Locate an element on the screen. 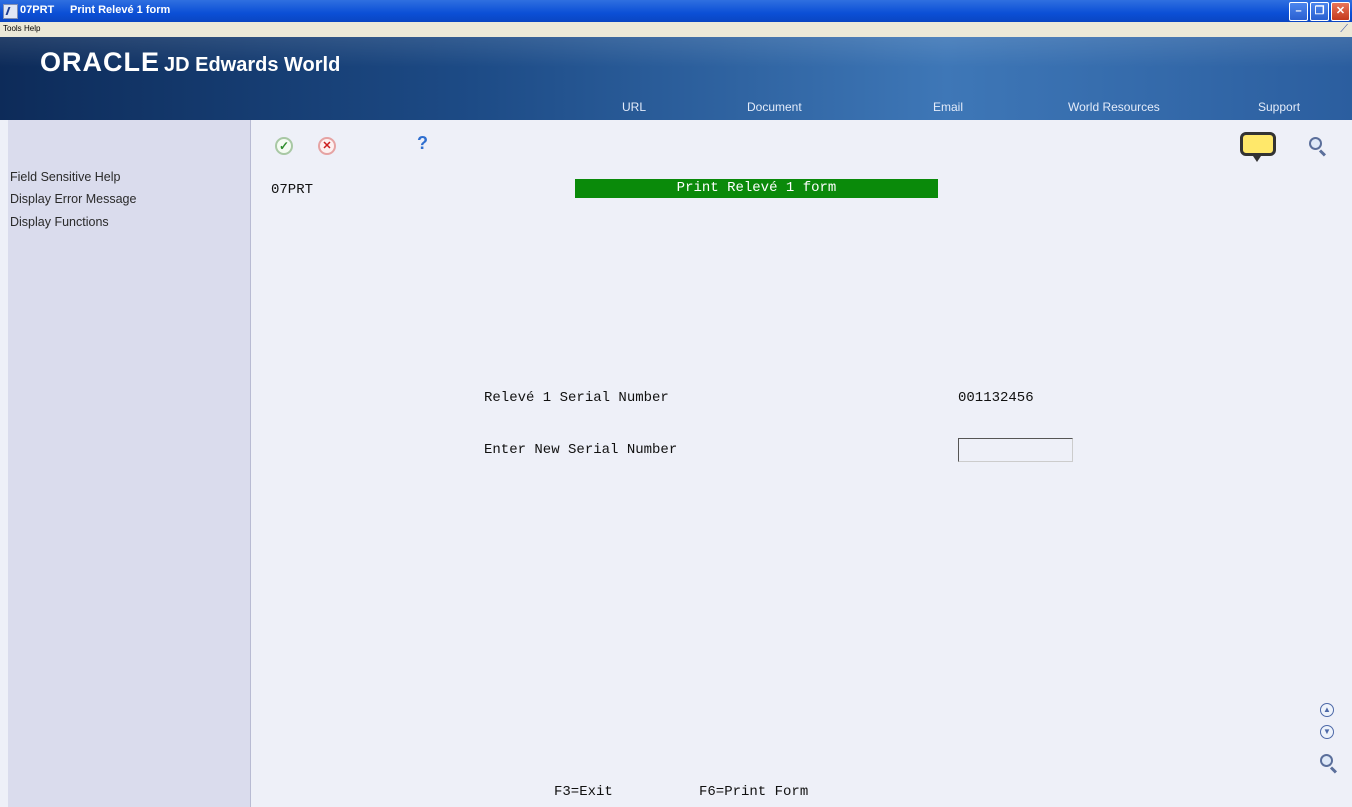  menu-bar: Tools Help ⟋ is located at coordinates (676, 29).